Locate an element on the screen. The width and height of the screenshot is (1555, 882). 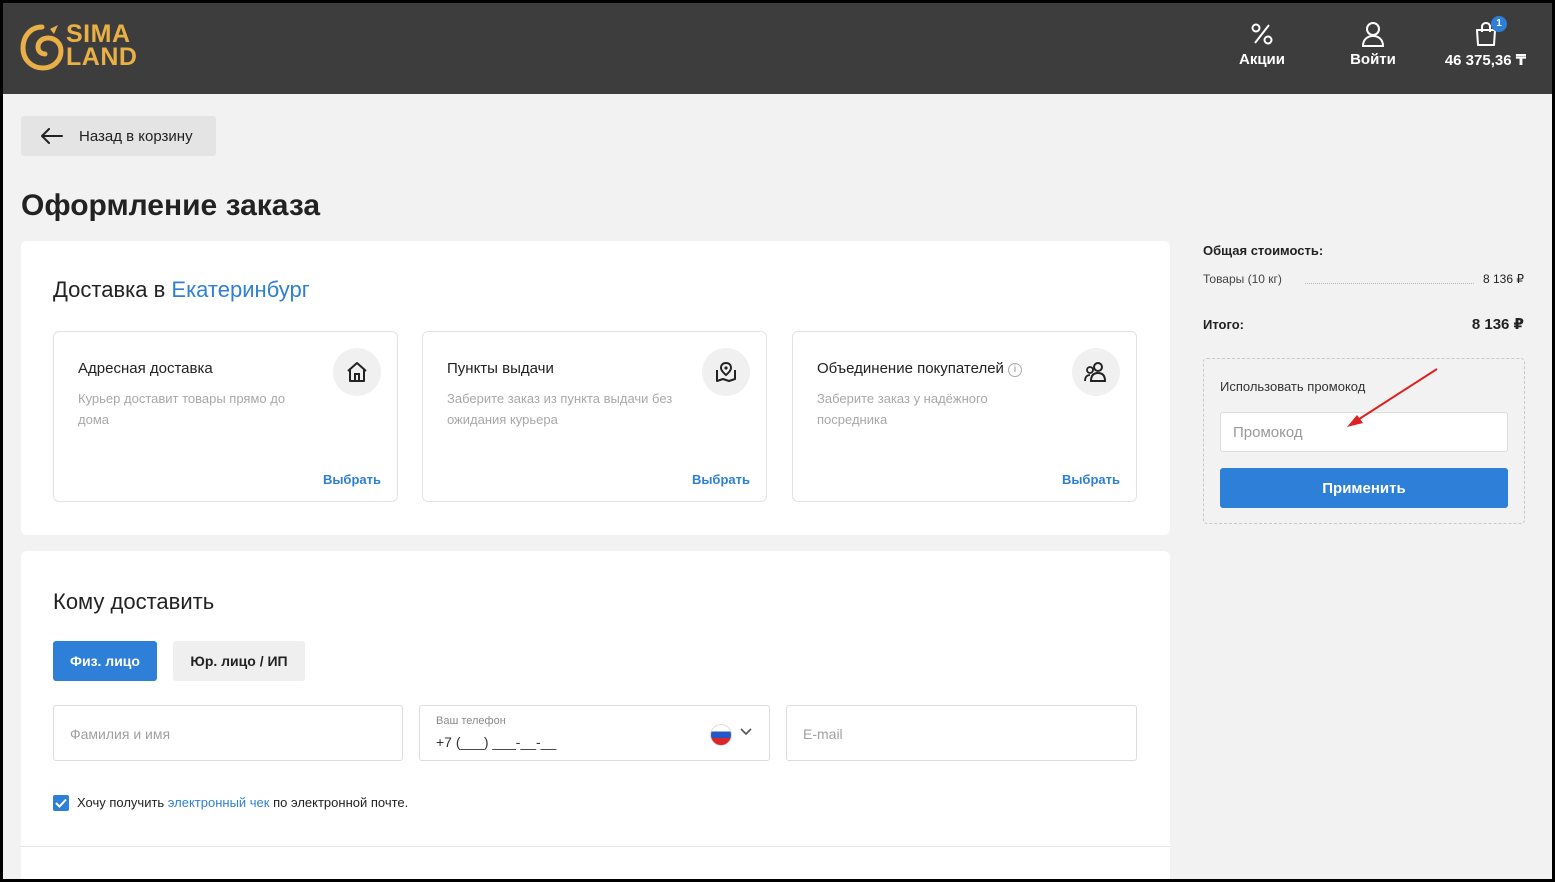
choose-buyers-union-link: Выбрать is located at coordinates (1091, 479).